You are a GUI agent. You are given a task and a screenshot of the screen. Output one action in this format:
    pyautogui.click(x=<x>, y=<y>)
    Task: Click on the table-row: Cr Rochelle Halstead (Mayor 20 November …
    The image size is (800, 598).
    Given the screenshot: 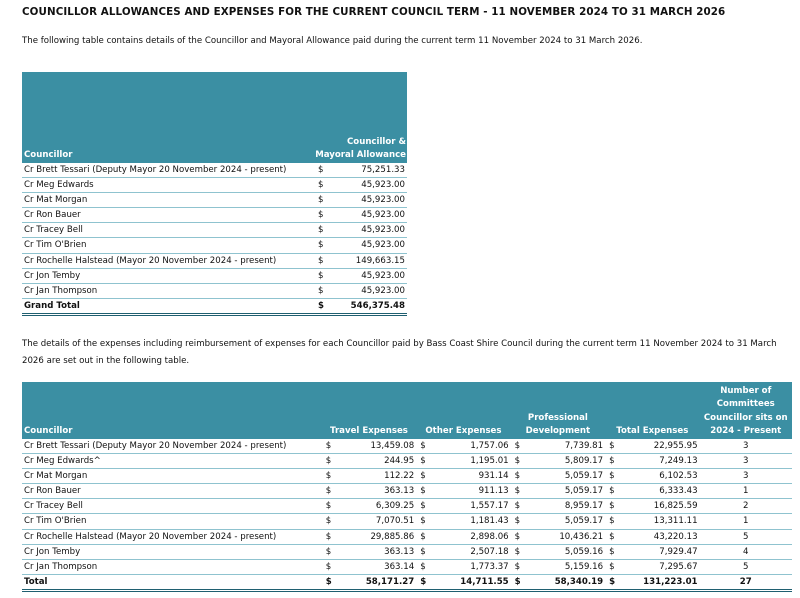 What is the action you would take?
    pyautogui.click(x=407, y=537)
    